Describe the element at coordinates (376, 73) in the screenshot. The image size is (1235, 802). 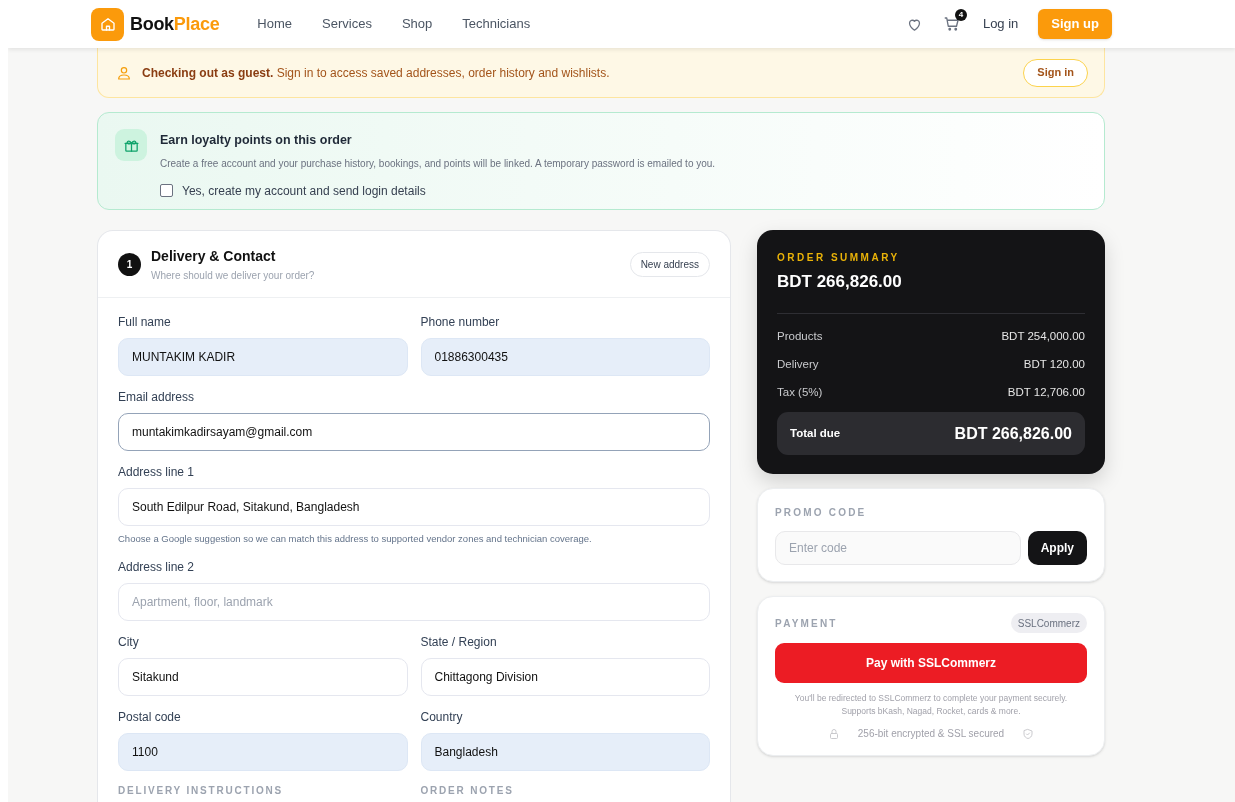
I see `guest-notice: Checking out as guest. Sign in to access saved addresses, order history and wishlists.` at that location.